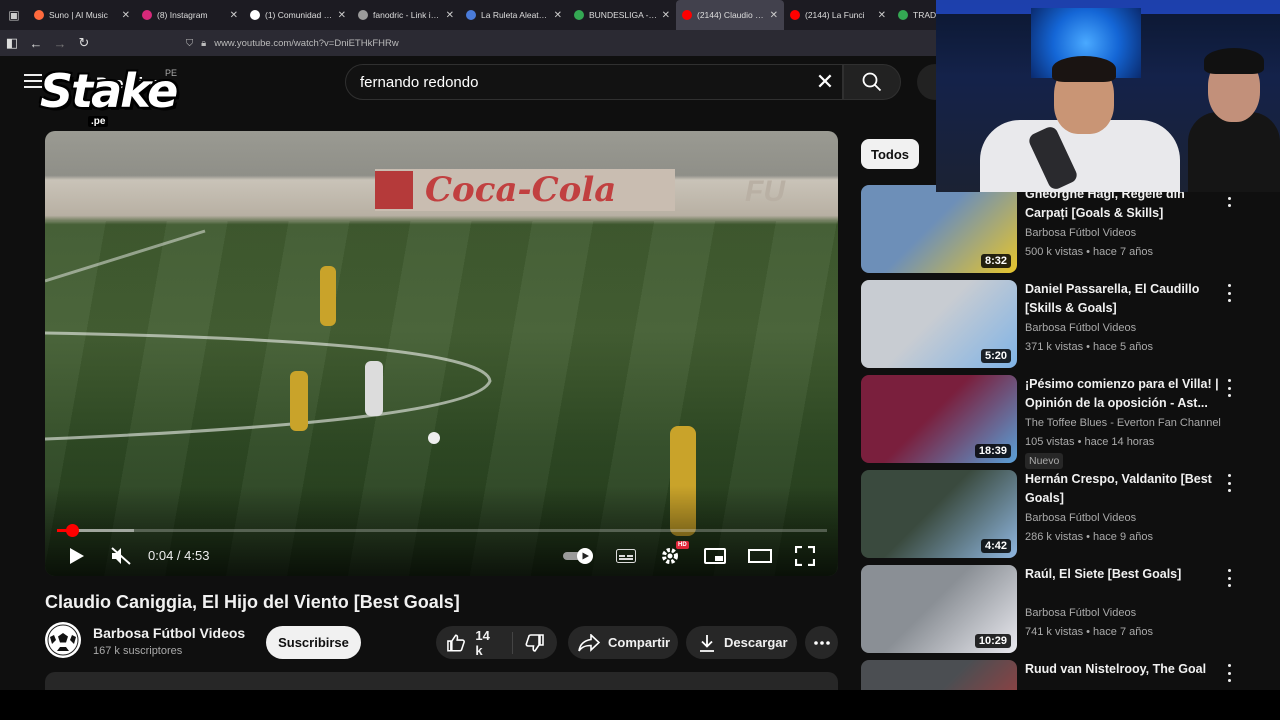 The width and height of the screenshot is (1280, 720). Describe the element at coordinates (715, 556) in the screenshot. I see `miniplayer-button` at that location.